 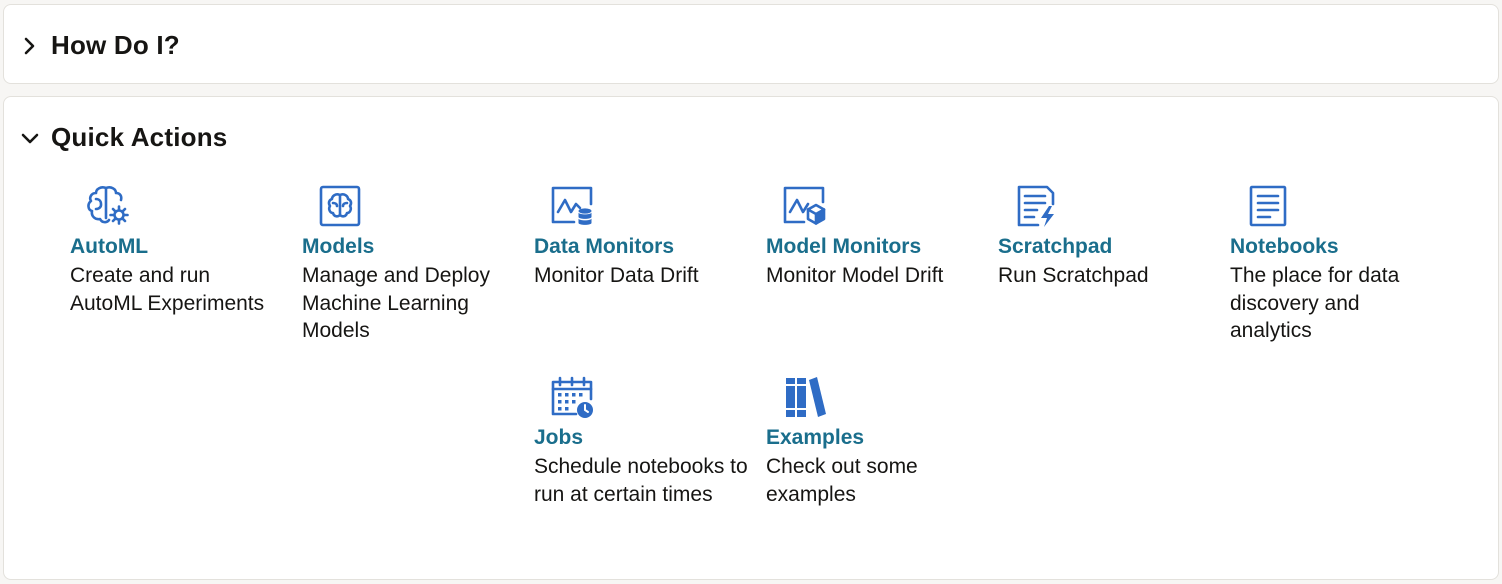 I want to click on chevron-down-icon, so click(x=30, y=138).